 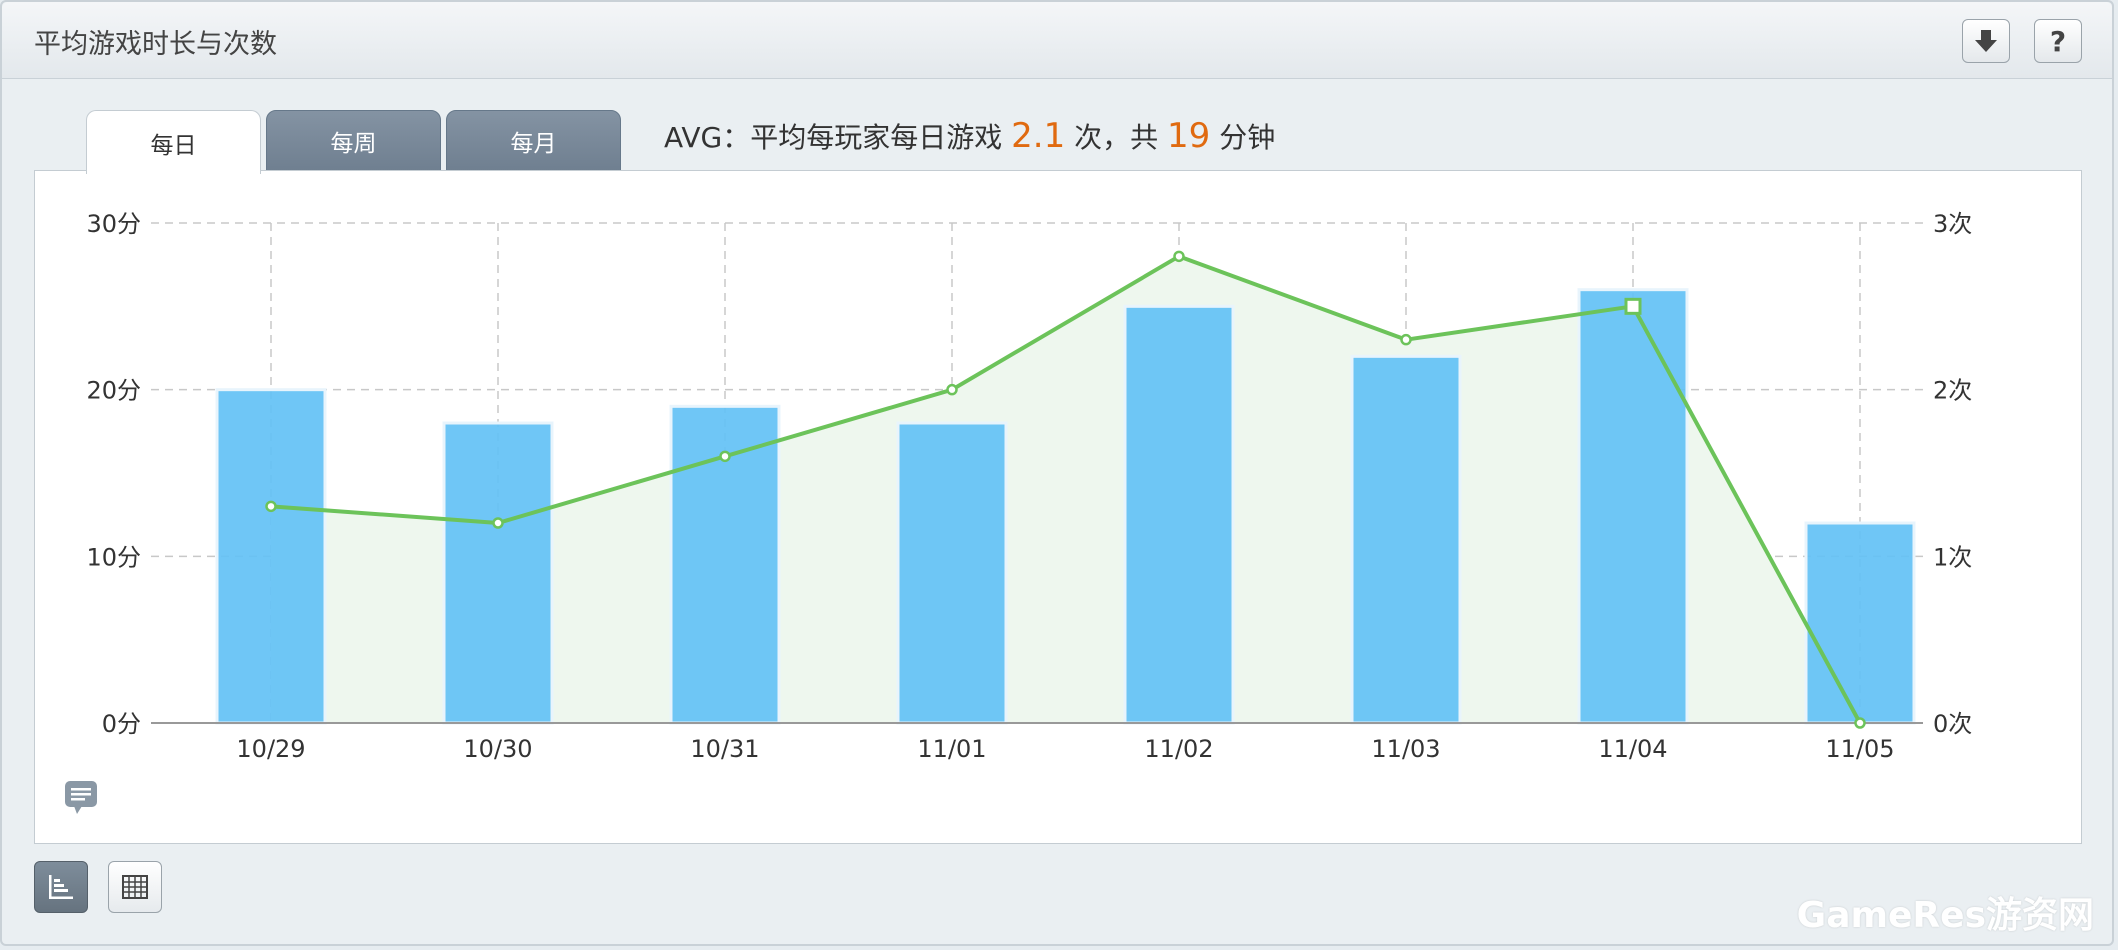 What do you see at coordinates (1057, 40) in the screenshot?
I see `panel-header: 平均游戏时长与次数 ?` at bounding box center [1057, 40].